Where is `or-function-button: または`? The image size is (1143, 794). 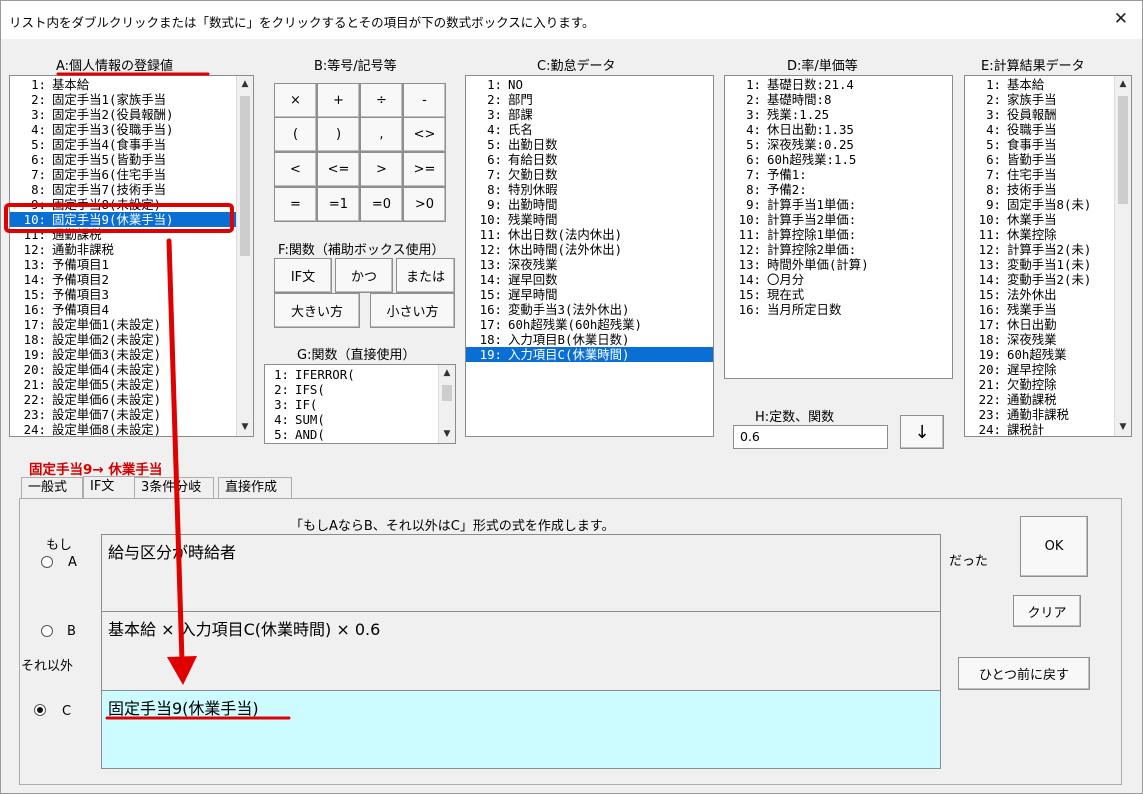
or-function-button: または is located at coordinates (425, 275).